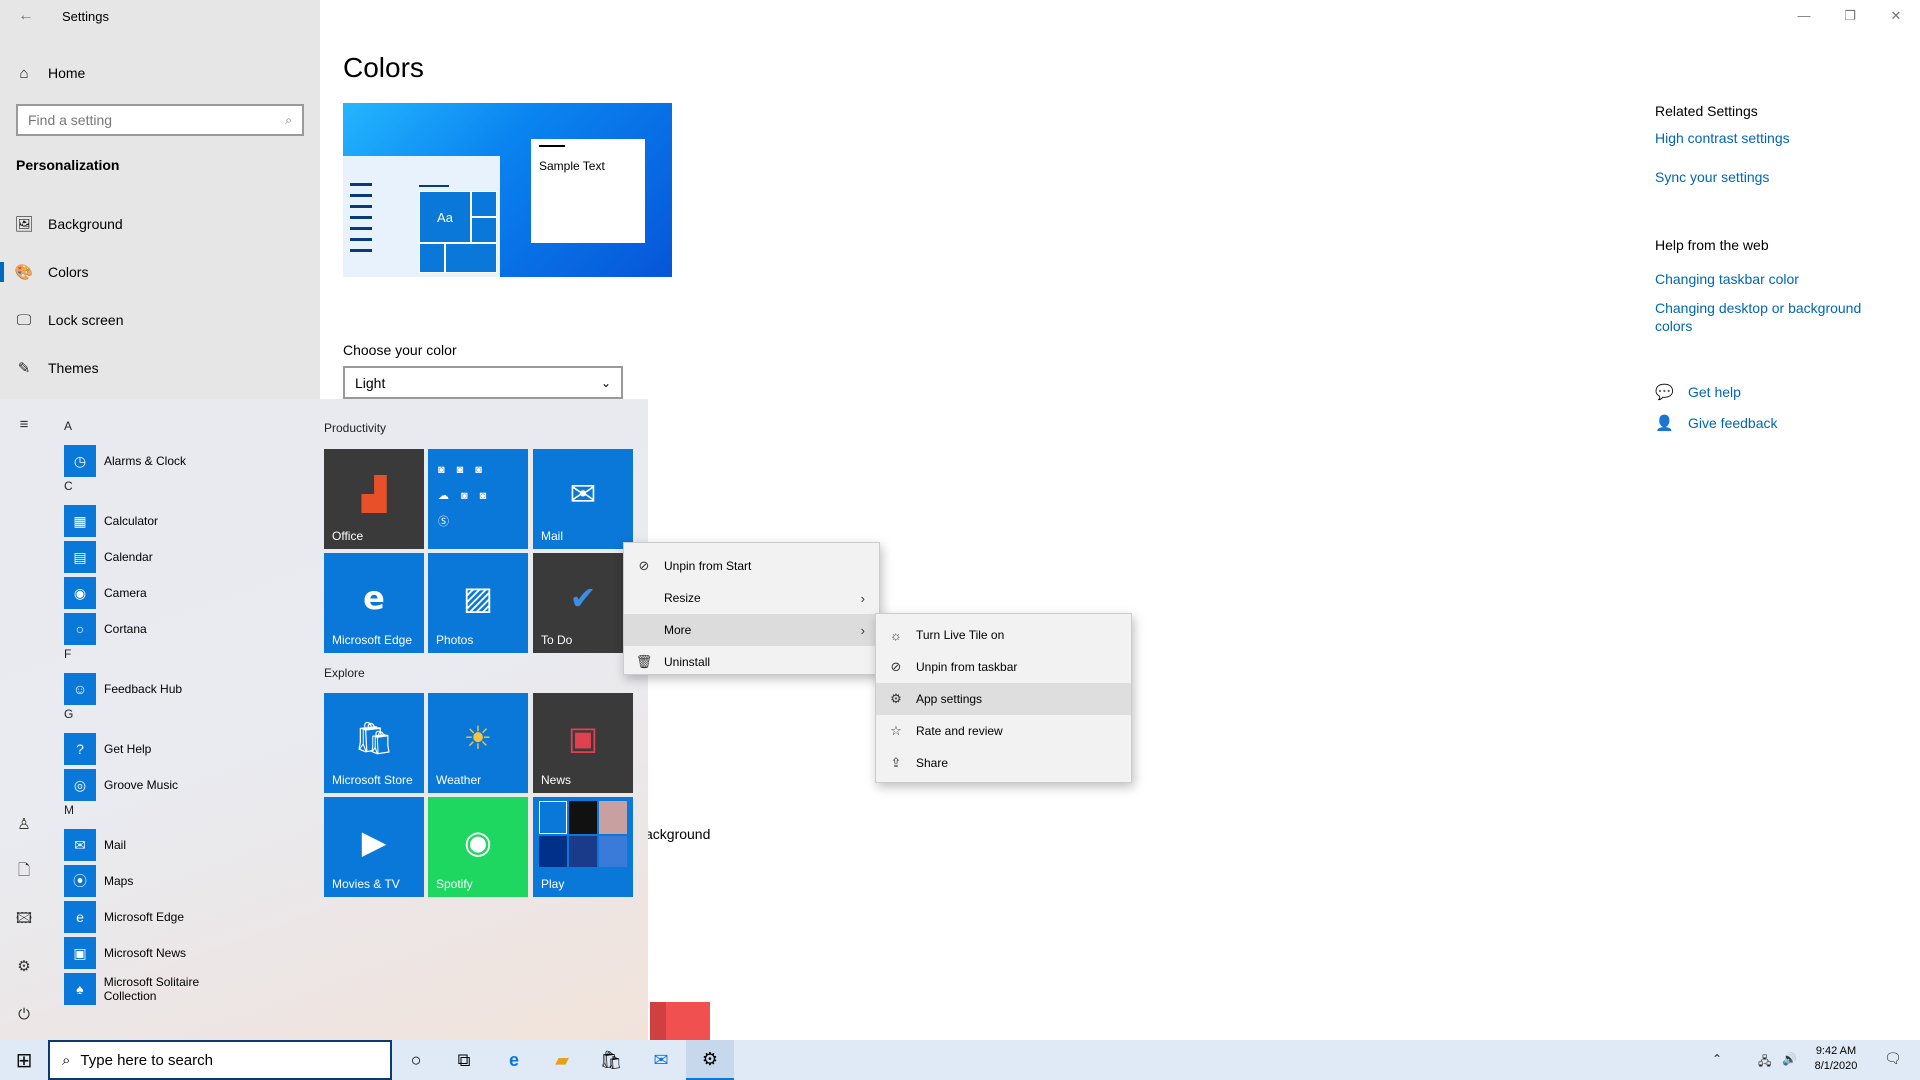 Image resolution: width=1920 pixels, height=1080 pixels. I want to click on app-list-item: ◎ Groove Music, so click(159, 785).